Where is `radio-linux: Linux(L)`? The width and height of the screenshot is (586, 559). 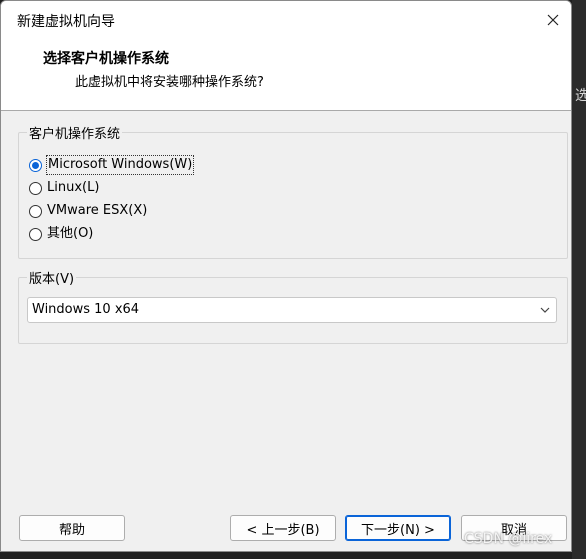 radio-linux: Linux(L) is located at coordinates (64, 188).